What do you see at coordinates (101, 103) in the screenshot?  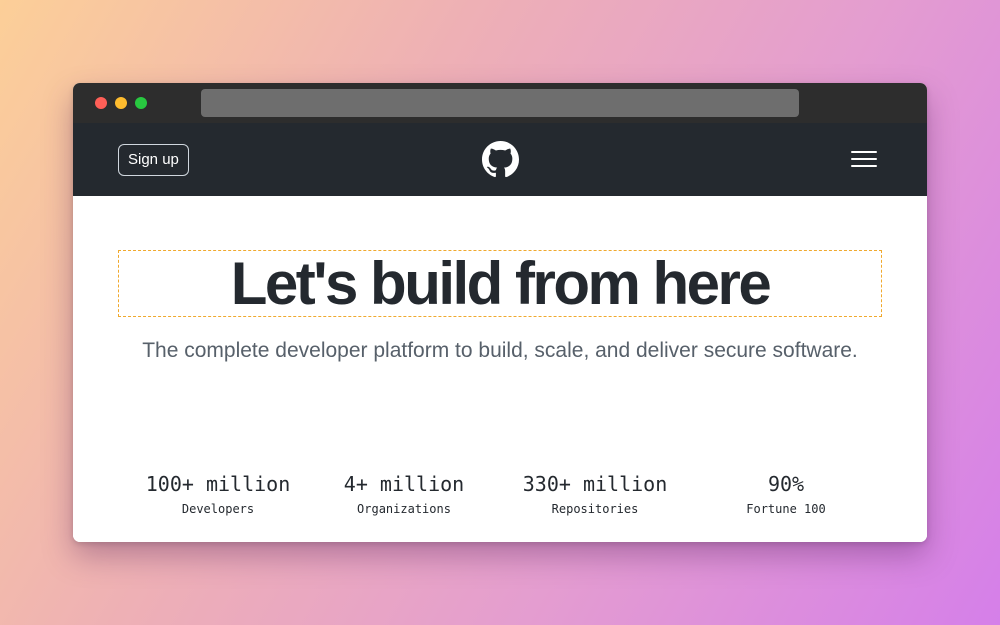 I see `close-window-button` at bounding box center [101, 103].